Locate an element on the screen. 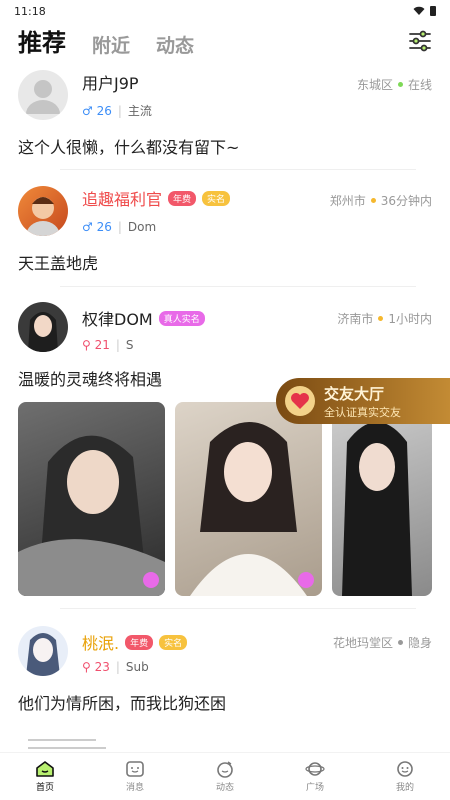  location-status: 郑州市 36分钟内 is located at coordinates (381, 200).